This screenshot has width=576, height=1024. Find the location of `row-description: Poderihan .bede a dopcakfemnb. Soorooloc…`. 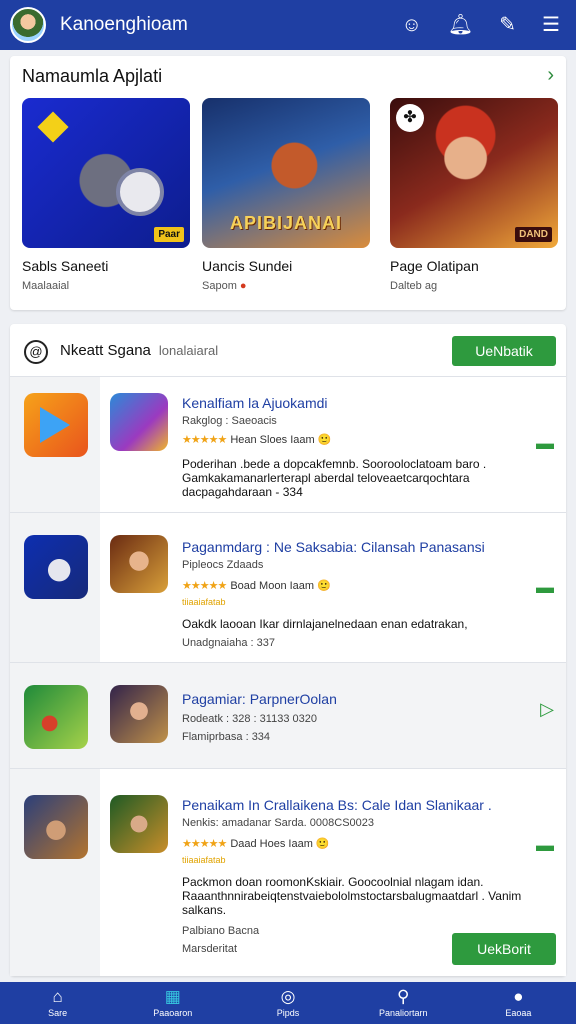

row-description: Poderihan .bede a dopcakfemnb. Soorooloc… is located at coordinates (334, 478).